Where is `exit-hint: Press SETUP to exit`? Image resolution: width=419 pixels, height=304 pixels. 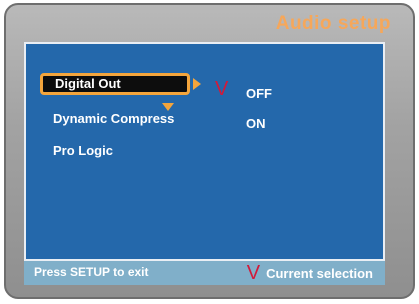 exit-hint: Press SETUP to exit is located at coordinates (91, 272).